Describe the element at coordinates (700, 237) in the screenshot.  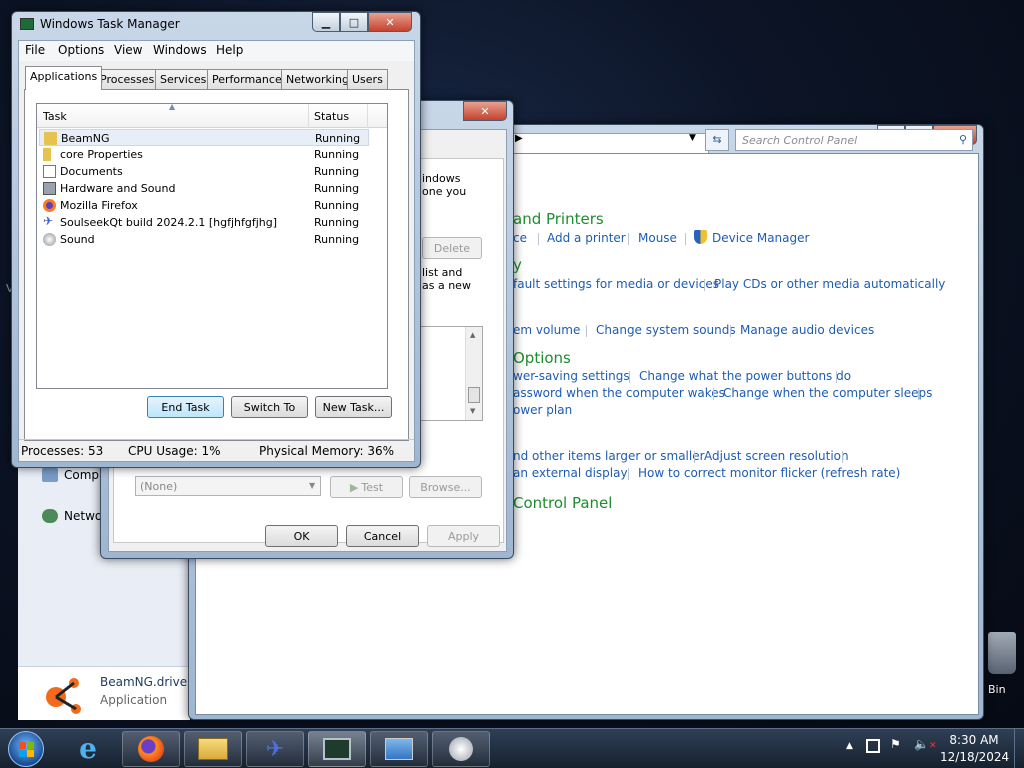
I see `shield-icon` at that location.